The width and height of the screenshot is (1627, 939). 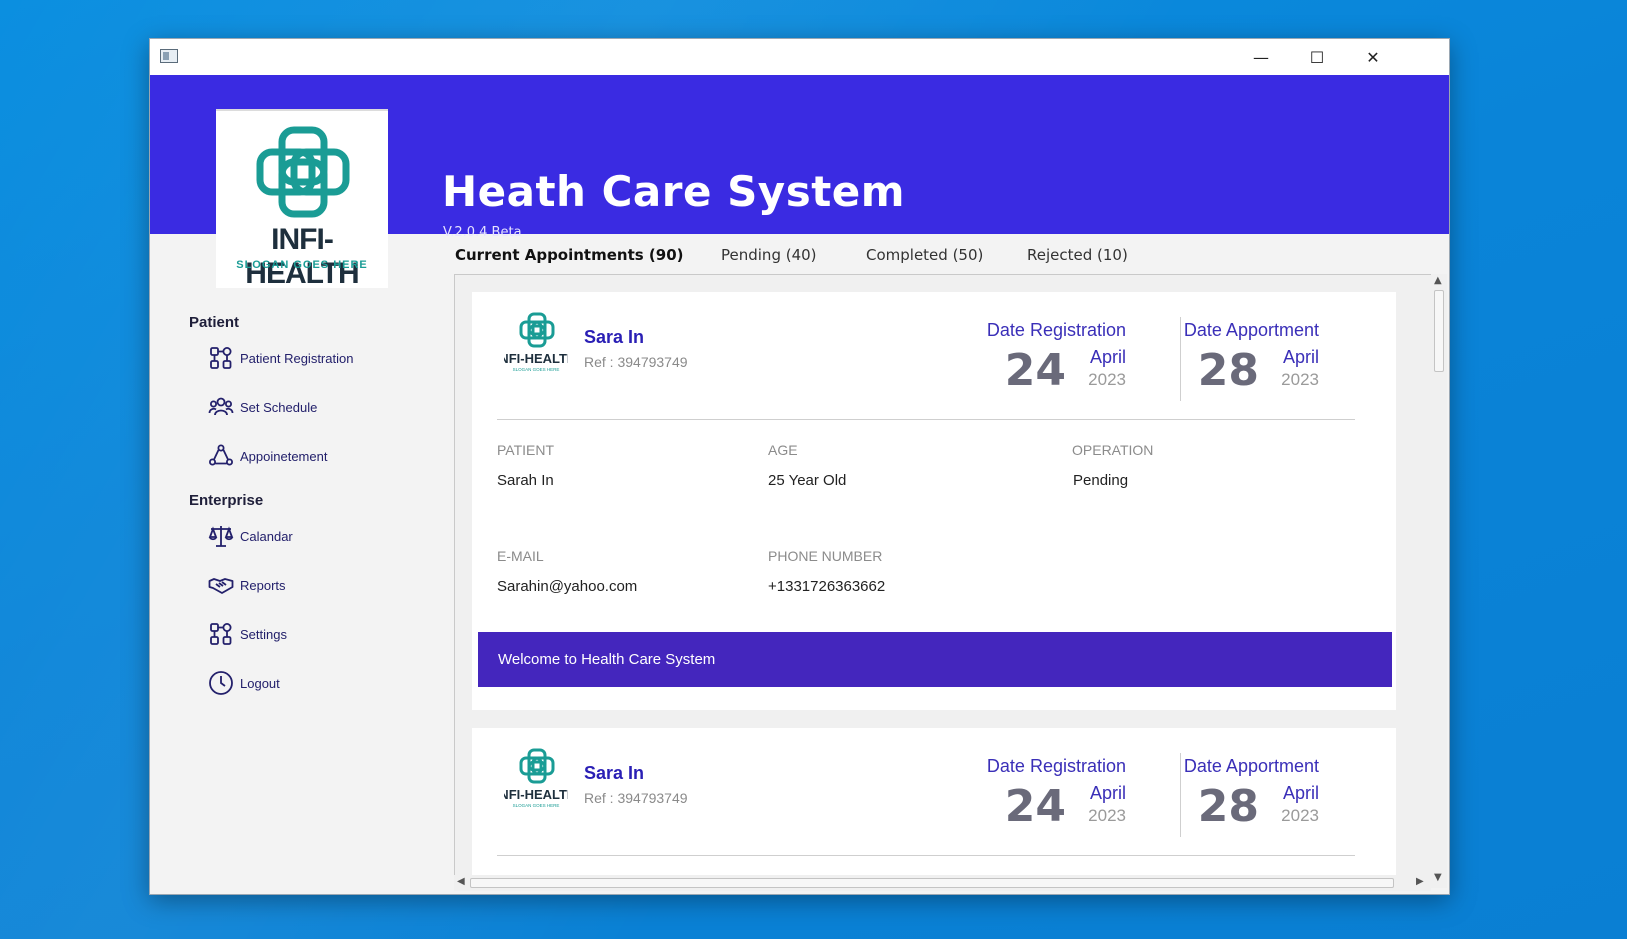 I want to click on sidebar-item-set-schedule: Set Schedule, so click(x=262, y=407).